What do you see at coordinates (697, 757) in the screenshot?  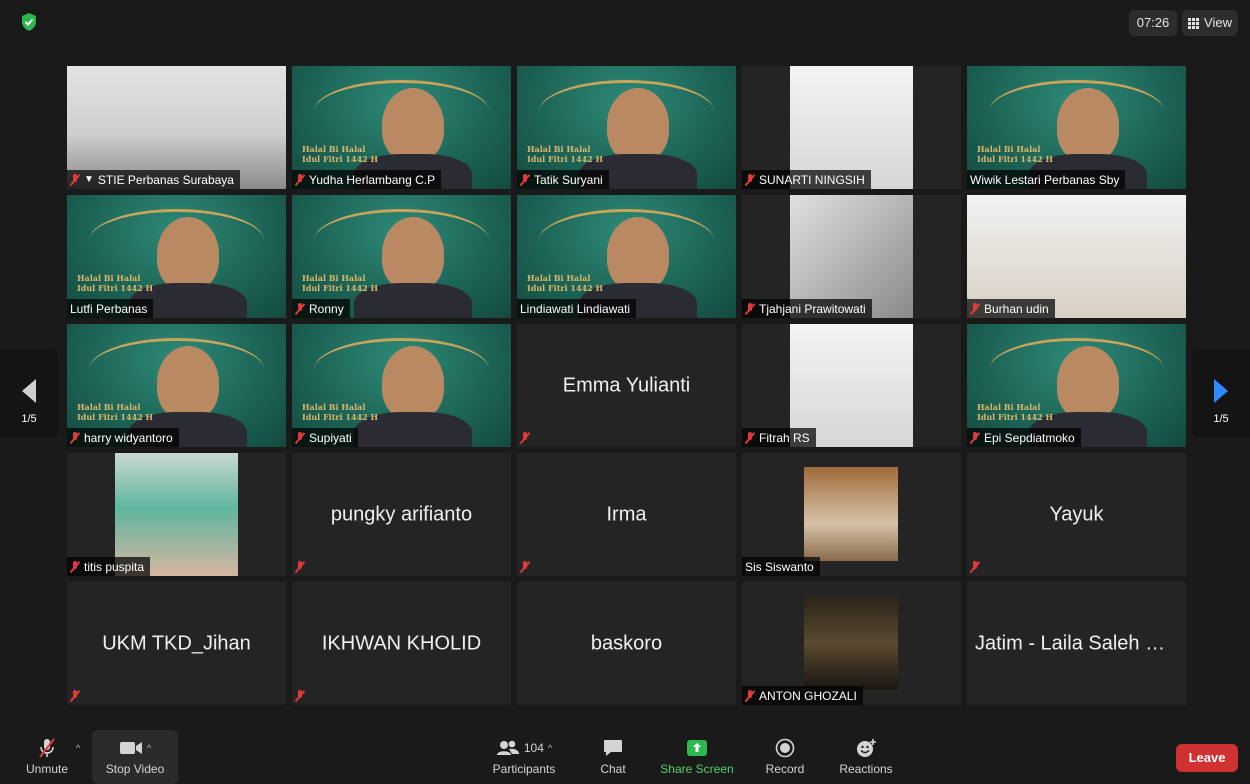 I see `share-screen-button: Share Screen` at bounding box center [697, 757].